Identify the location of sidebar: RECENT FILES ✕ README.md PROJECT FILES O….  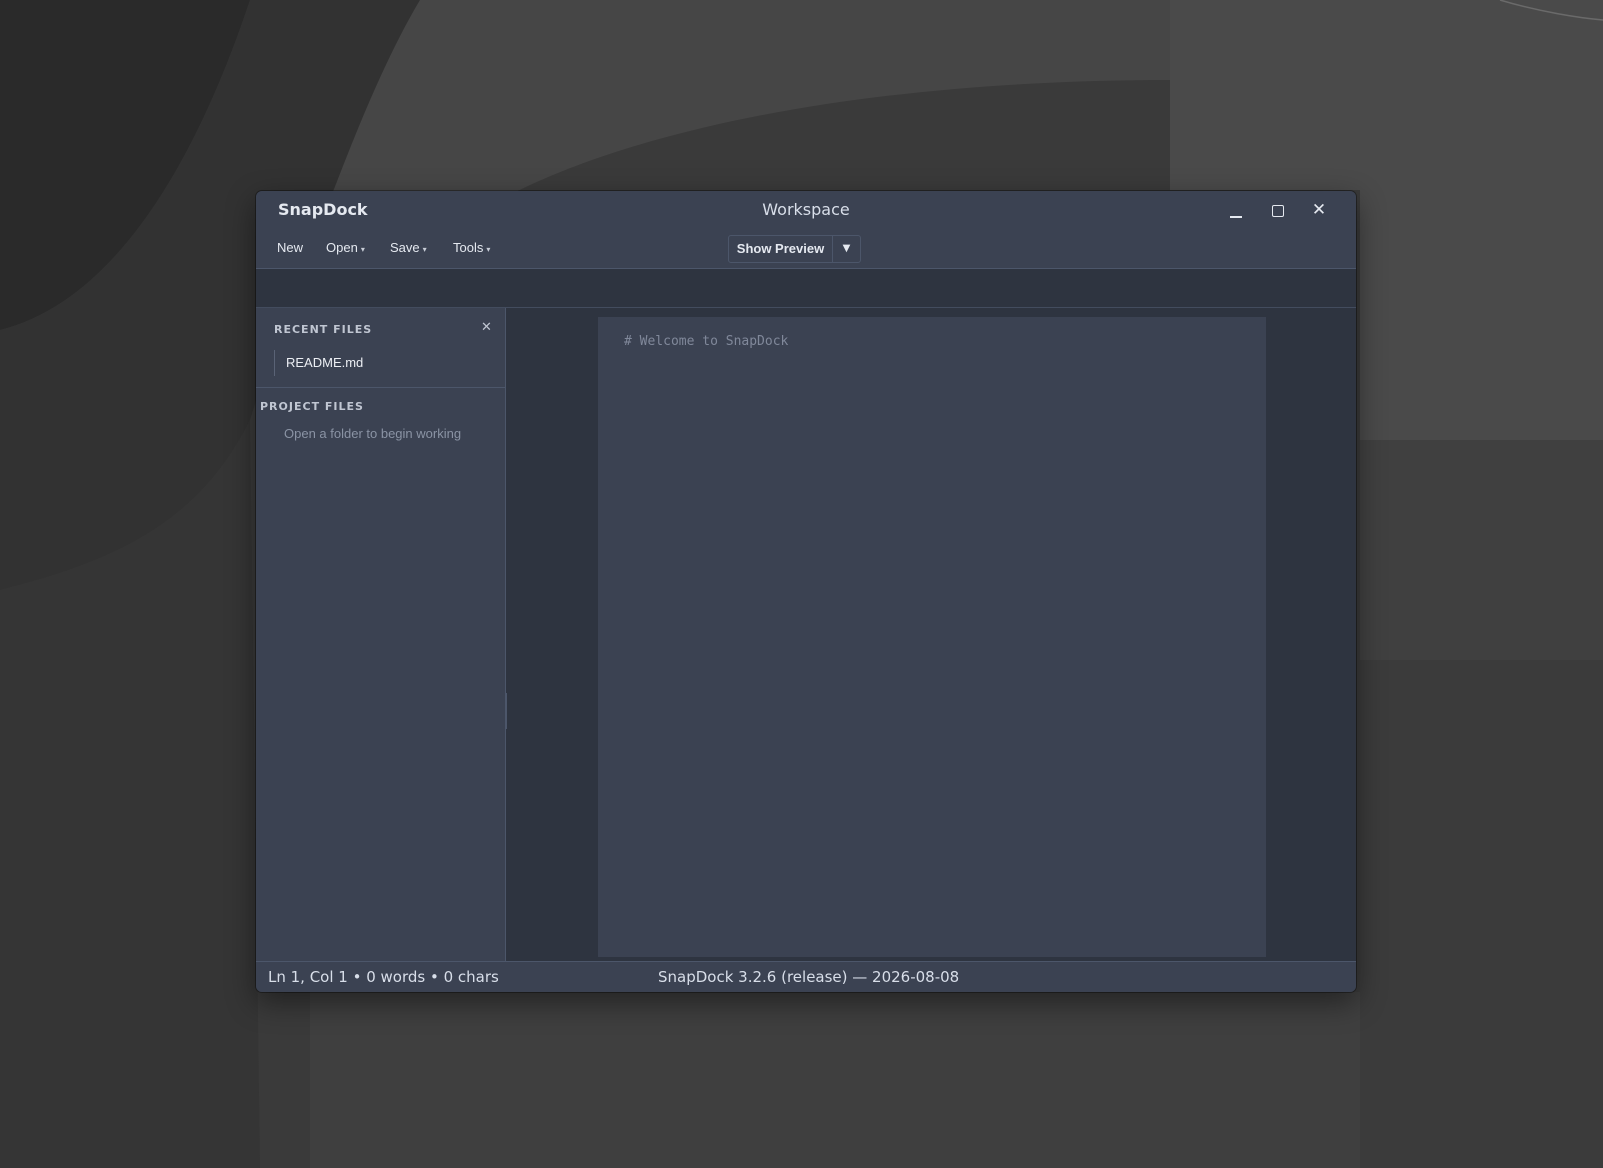
(381, 634).